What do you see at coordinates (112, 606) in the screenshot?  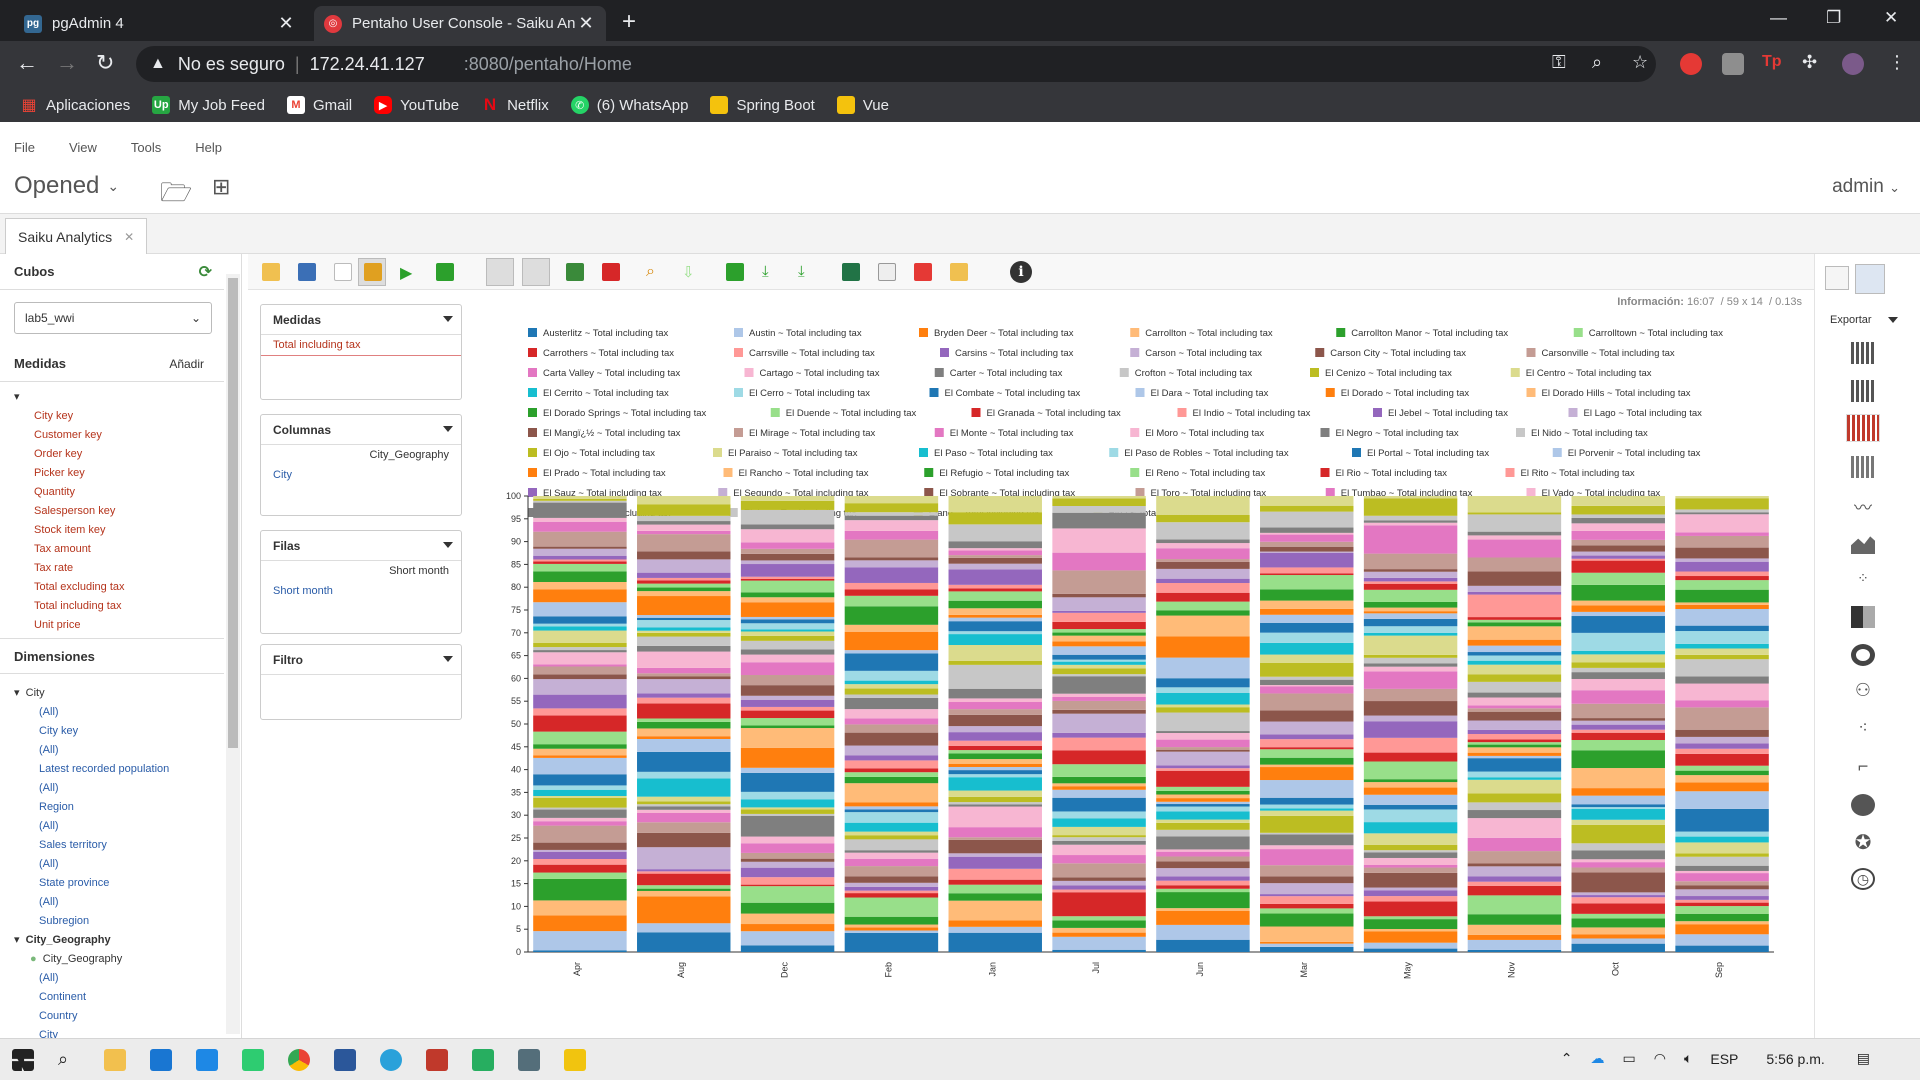 I see `measure-item: Total including tax` at bounding box center [112, 606].